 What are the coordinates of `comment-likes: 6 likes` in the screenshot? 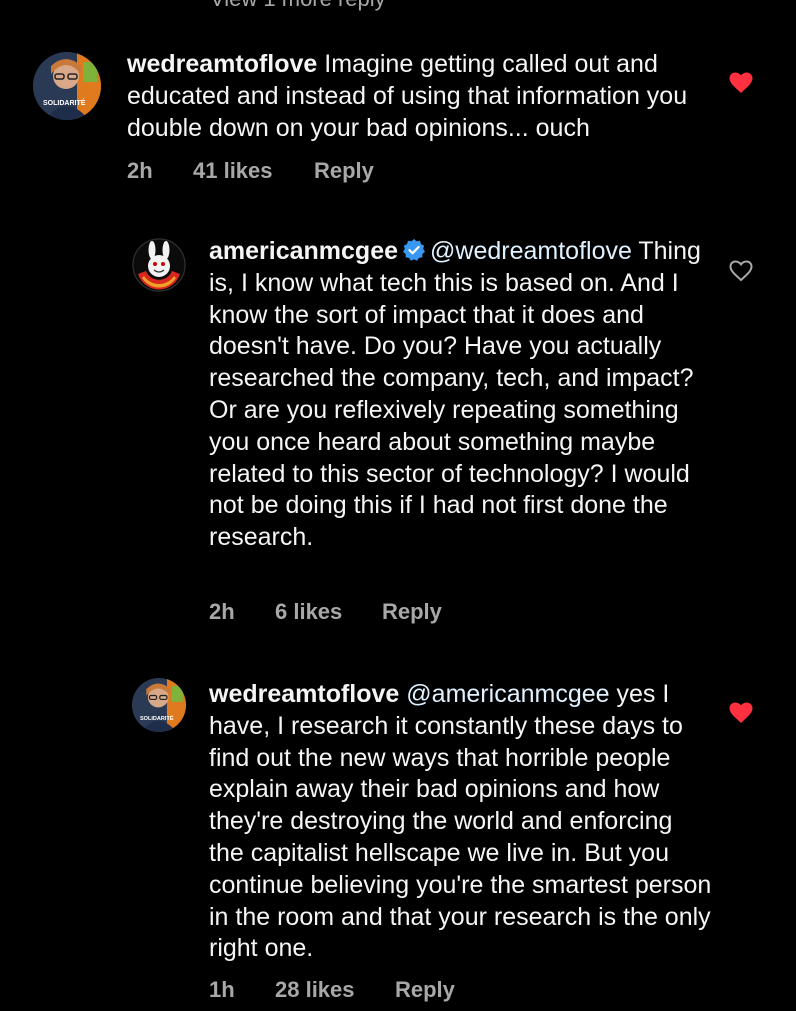 It's located at (308, 612).